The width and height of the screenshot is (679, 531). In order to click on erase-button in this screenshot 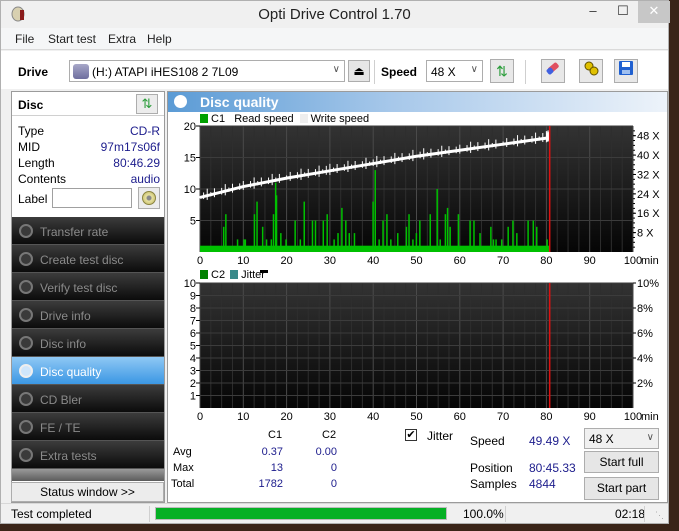, I will do `click(553, 71)`.